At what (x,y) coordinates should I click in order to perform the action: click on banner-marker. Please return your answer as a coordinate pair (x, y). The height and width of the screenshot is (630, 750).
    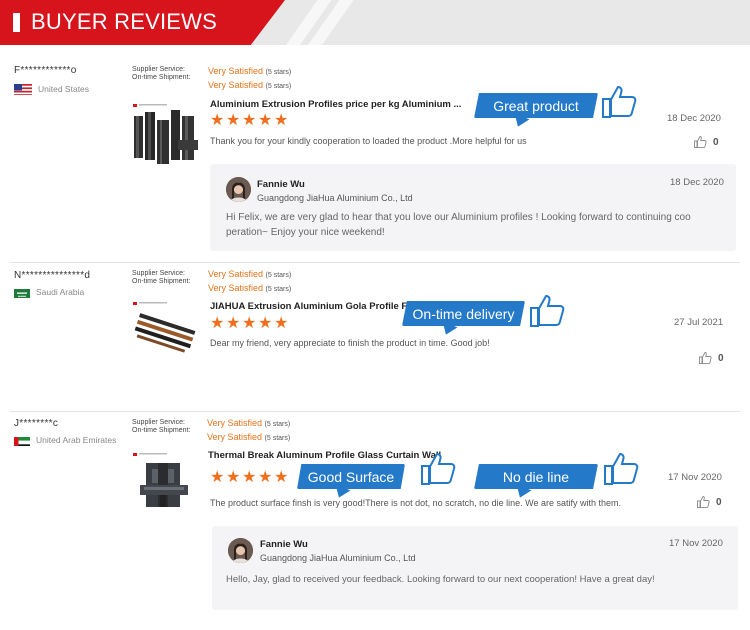
    Looking at the image, I should click on (16, 22).